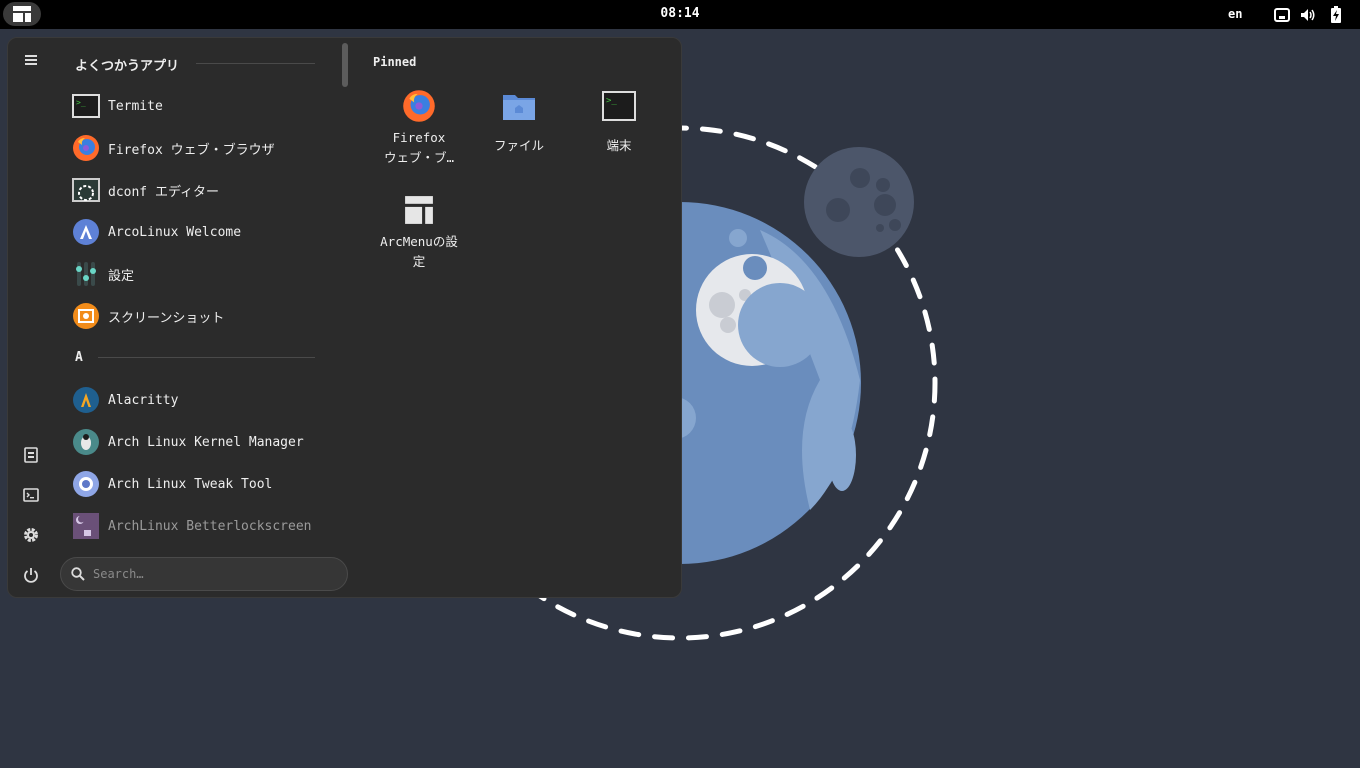  I want to click on search-box, so click(204, 574).